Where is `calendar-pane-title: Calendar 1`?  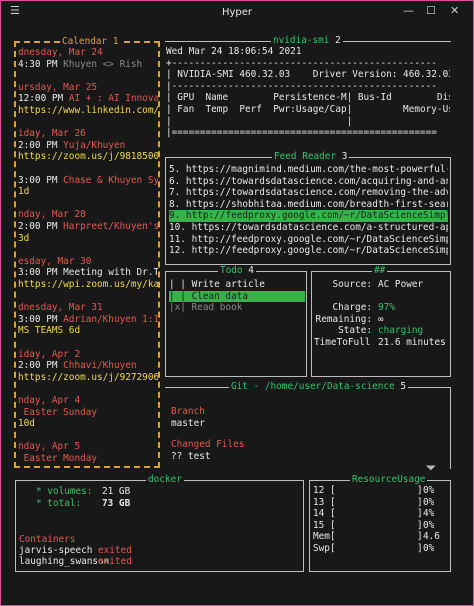
calendar-pane-title: Calendar 1 is located at coordinates (90, 42).